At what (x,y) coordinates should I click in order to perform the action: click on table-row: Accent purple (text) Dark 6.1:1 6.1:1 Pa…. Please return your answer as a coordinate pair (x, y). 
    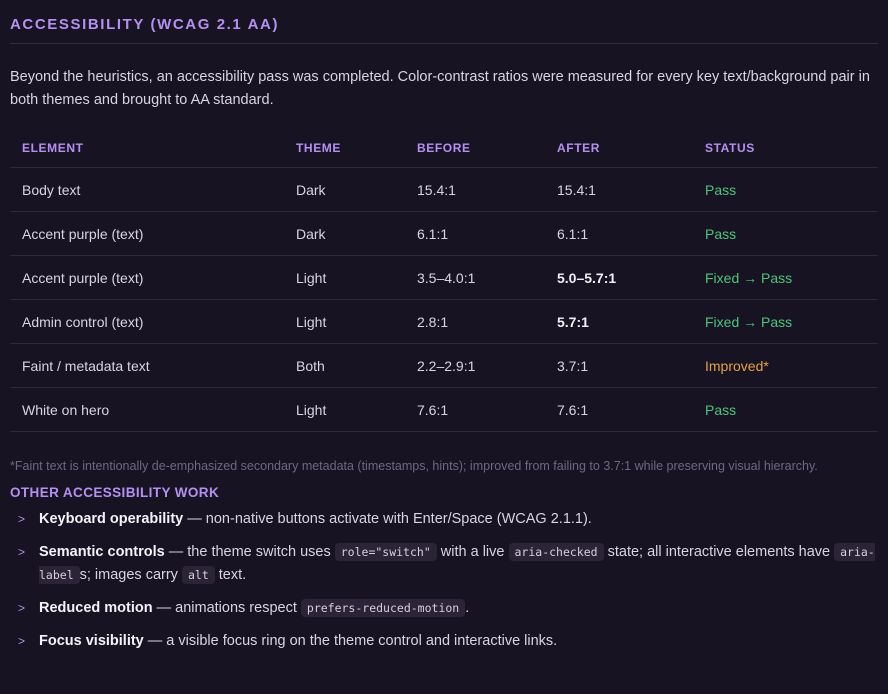
    Looking at the image, I should click on (444, 233).